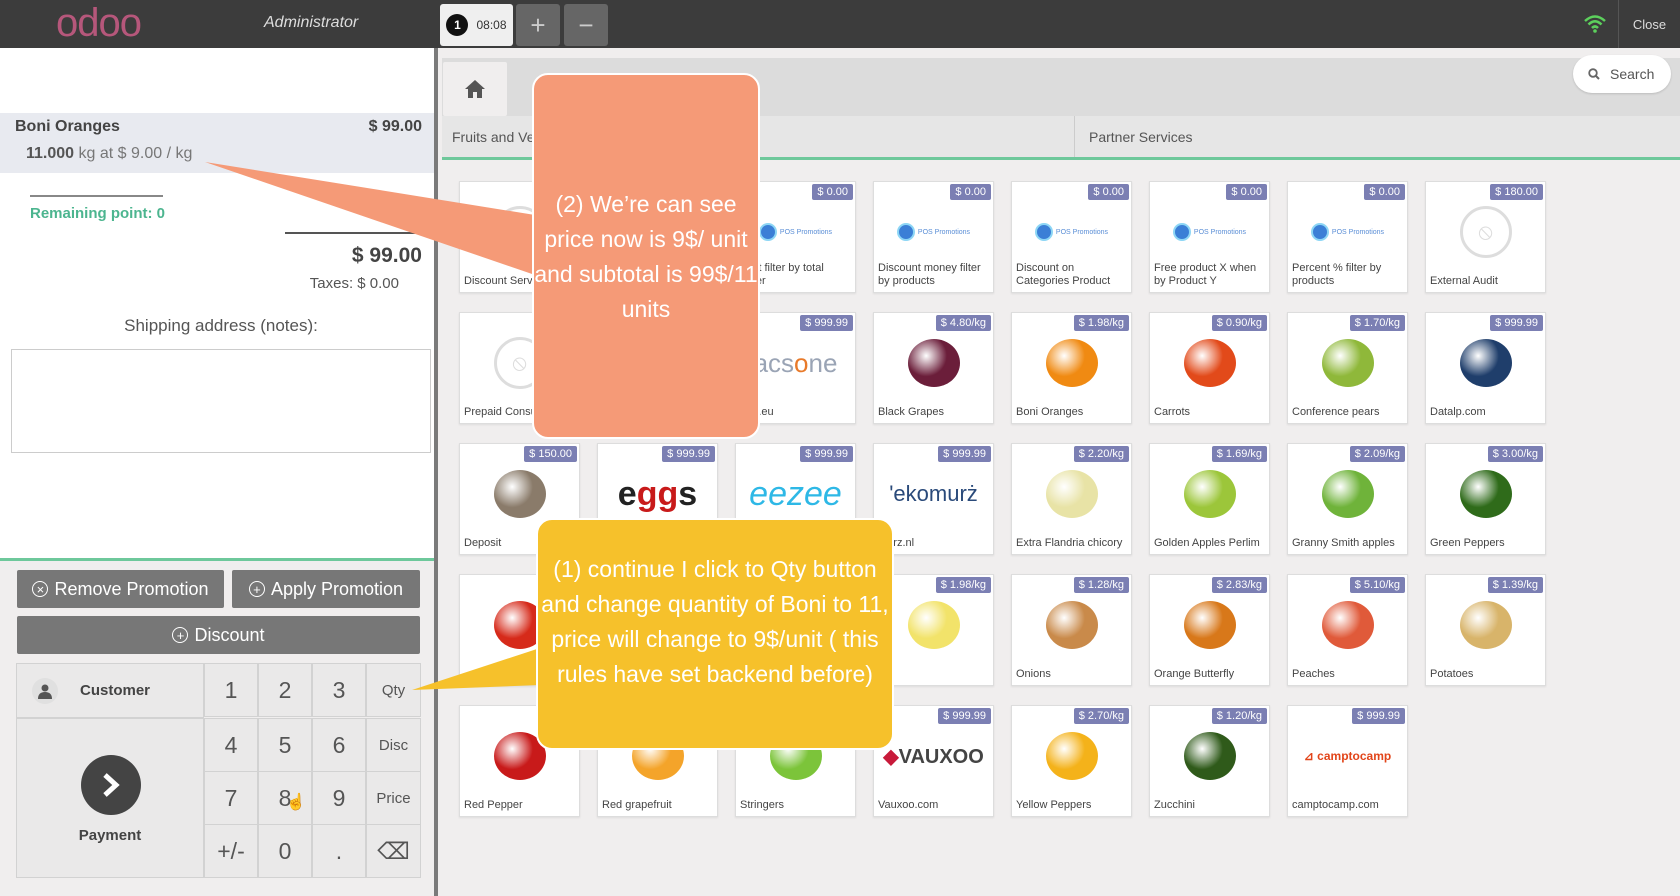 This screenshot has width=1680, height=896. What do you see at coordinates (354, 283) in the screenshot?
I see `order-taxes: Taxes: $ 0.00` at bounding box center [354, 283].